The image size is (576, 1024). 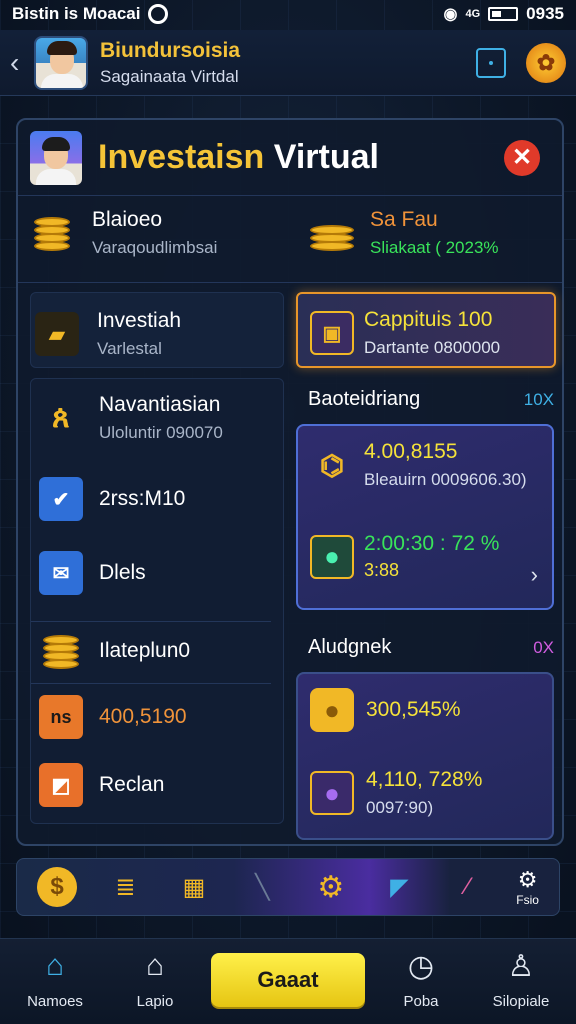 What do you see at coordinates (132, 784) in the screenshot?
I see `menu-label: Reclan` at bounding box center [132, 784].